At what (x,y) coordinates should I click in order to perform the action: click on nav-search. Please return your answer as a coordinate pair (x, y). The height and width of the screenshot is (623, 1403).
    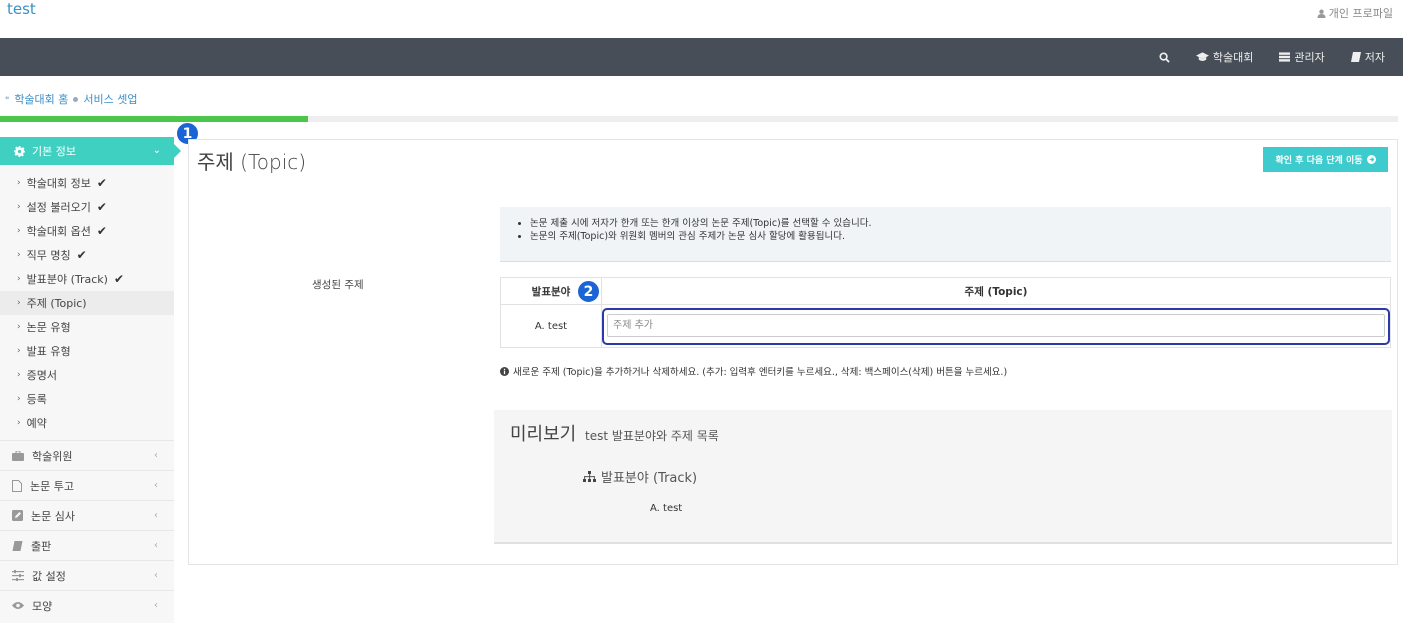
    Looking at the image, I should click on (1164, 57).